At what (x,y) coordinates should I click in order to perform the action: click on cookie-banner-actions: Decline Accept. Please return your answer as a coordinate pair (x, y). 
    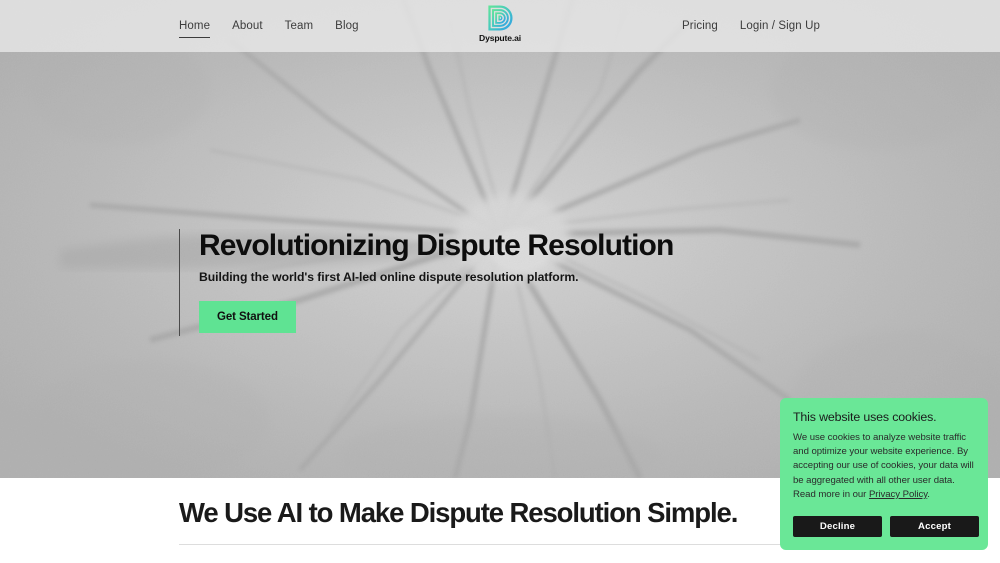
    Looking at the image, I should click on (886, 526).